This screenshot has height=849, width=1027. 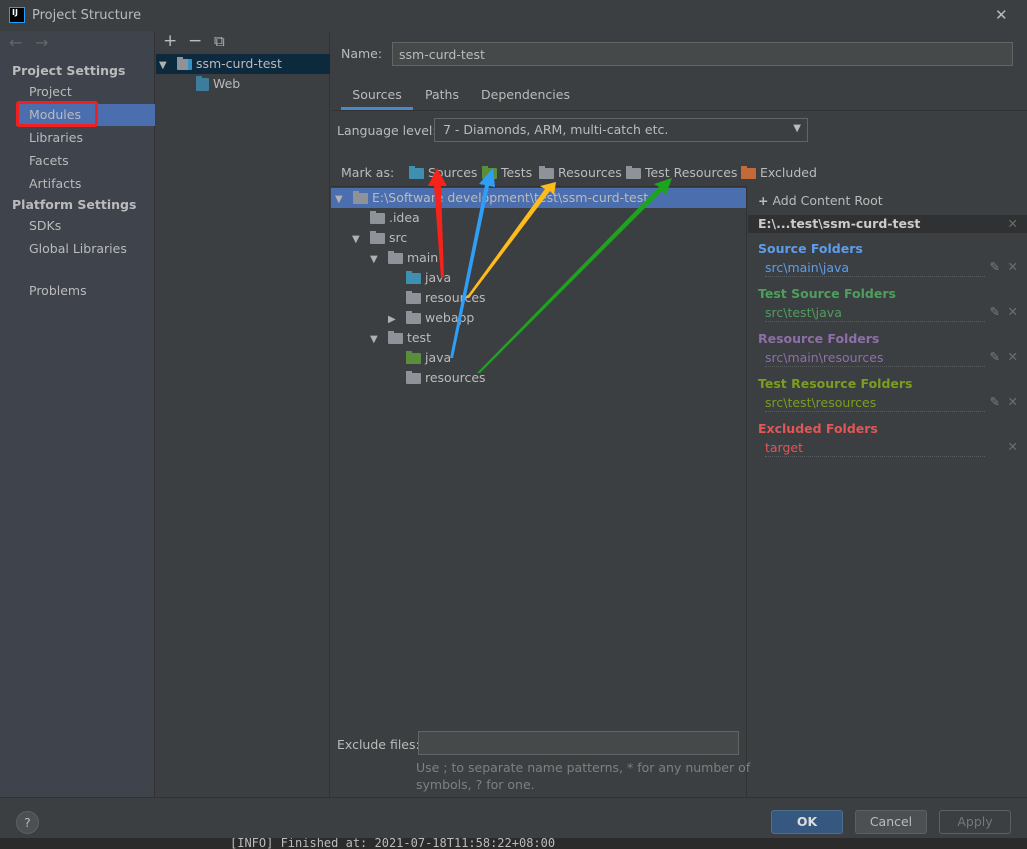 I want to click on folder-path: target, so click(x=875, y=448).